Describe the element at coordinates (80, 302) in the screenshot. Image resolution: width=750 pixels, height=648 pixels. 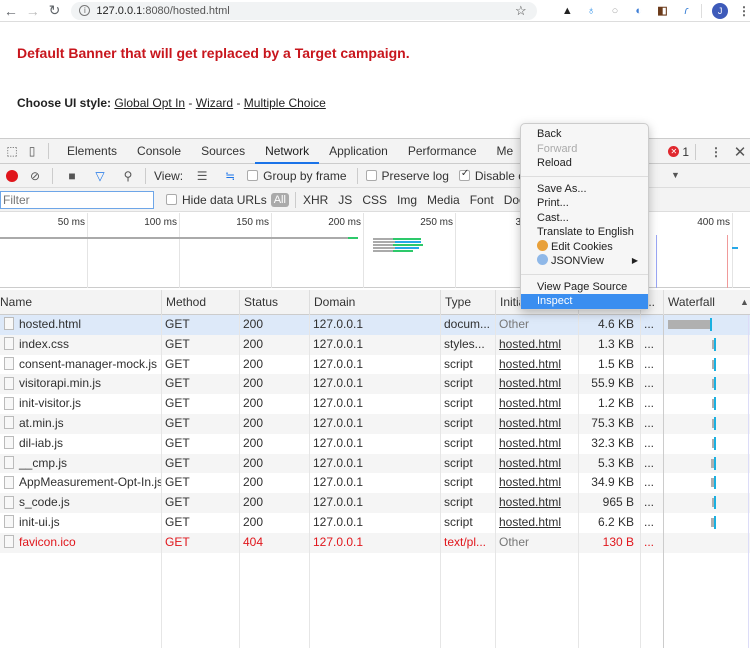
I see `col-name: Name` at that location.